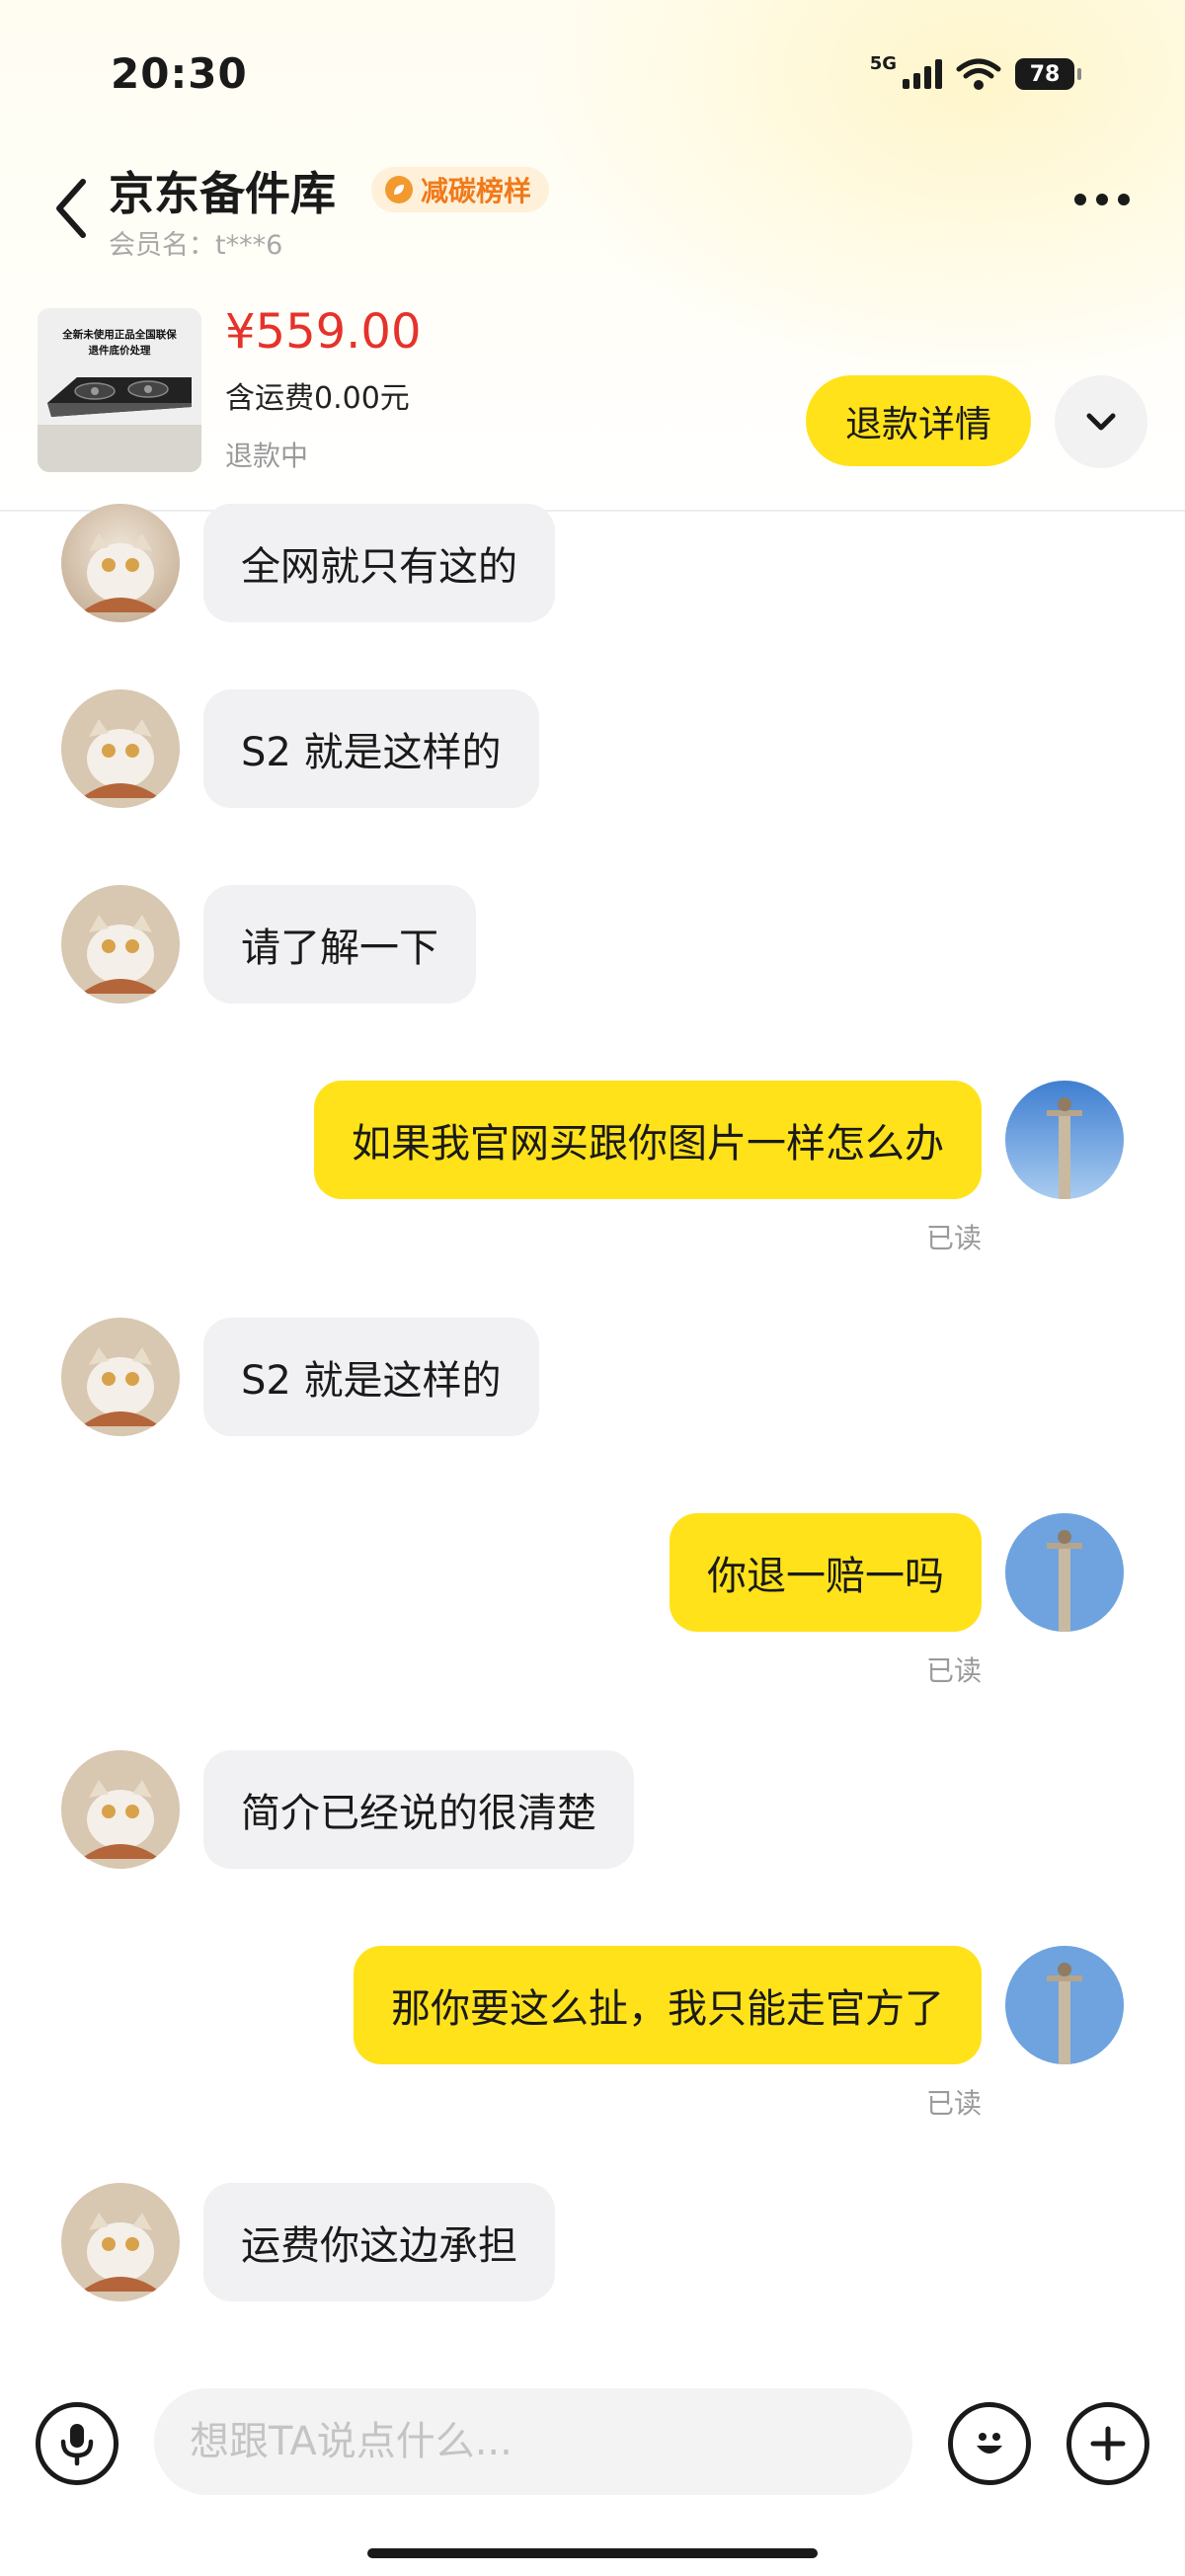 The height and width of the screenshot is (2576, 1185). Describe the element at coordinates (826, 1572) in the screenshot. I see `message-bubble: 你退一赔一吗` at that location.